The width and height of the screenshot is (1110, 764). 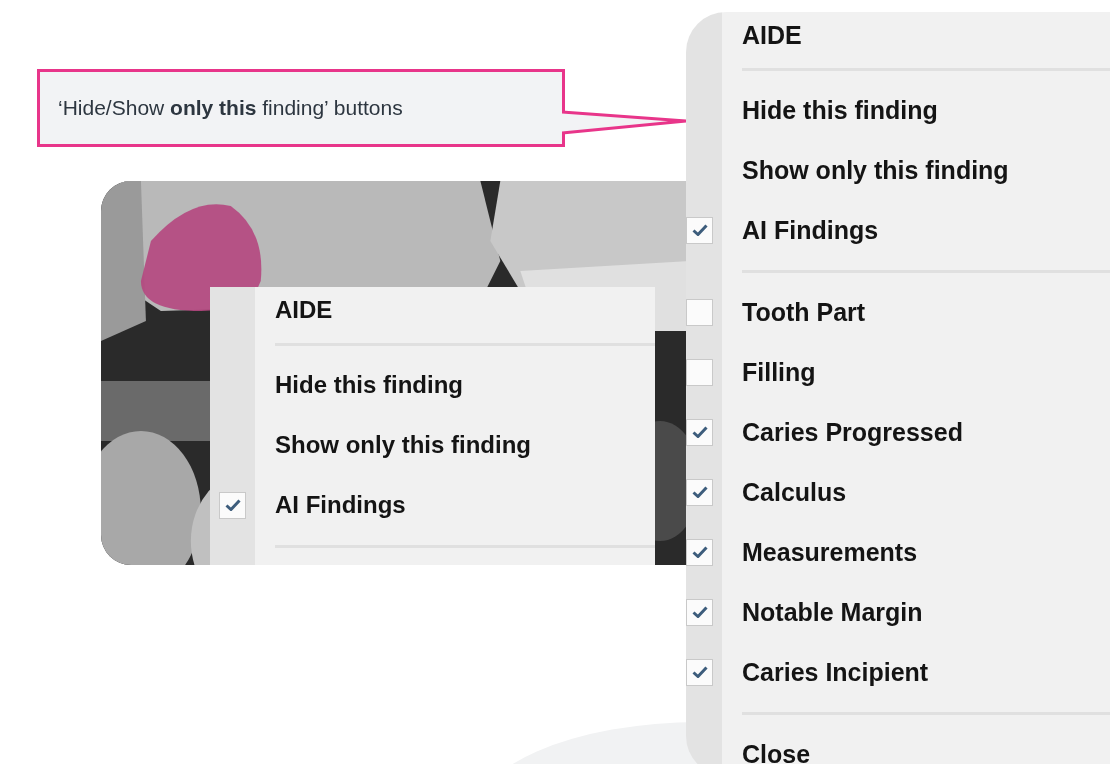 What do you see at coordinates (776, 751) in the screenshot?
I see `menu-item: Close` at bounding box center [776, 751].